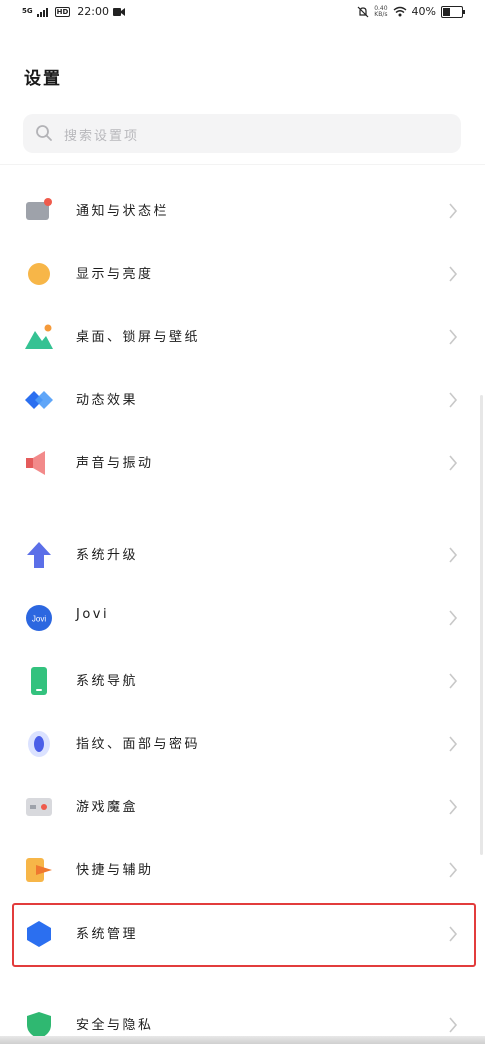 This screenshot has height=1056, width=485. I want to click on settings-item-notifications: 通知与状态栏, so click(242, 210).